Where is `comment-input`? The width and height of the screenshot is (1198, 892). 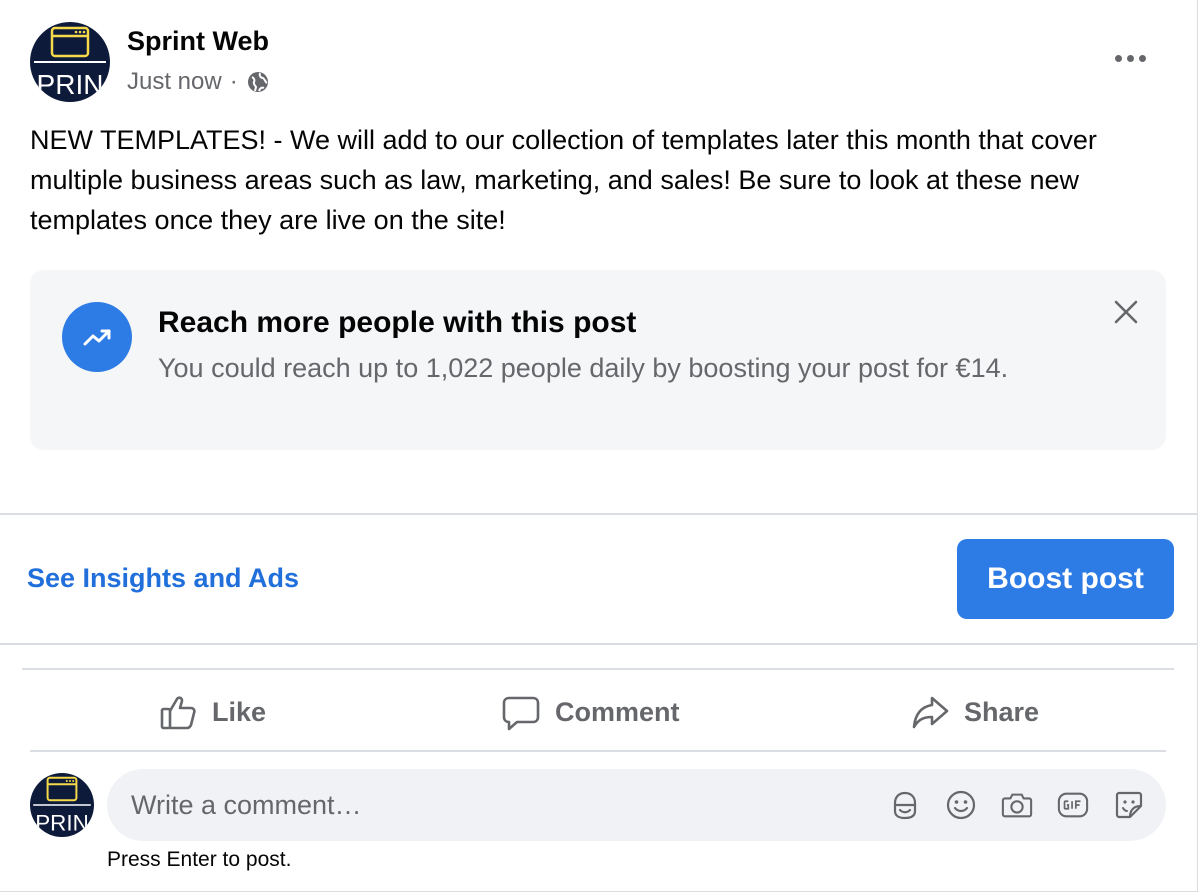 comment-input is located at coordinates (481, 805).